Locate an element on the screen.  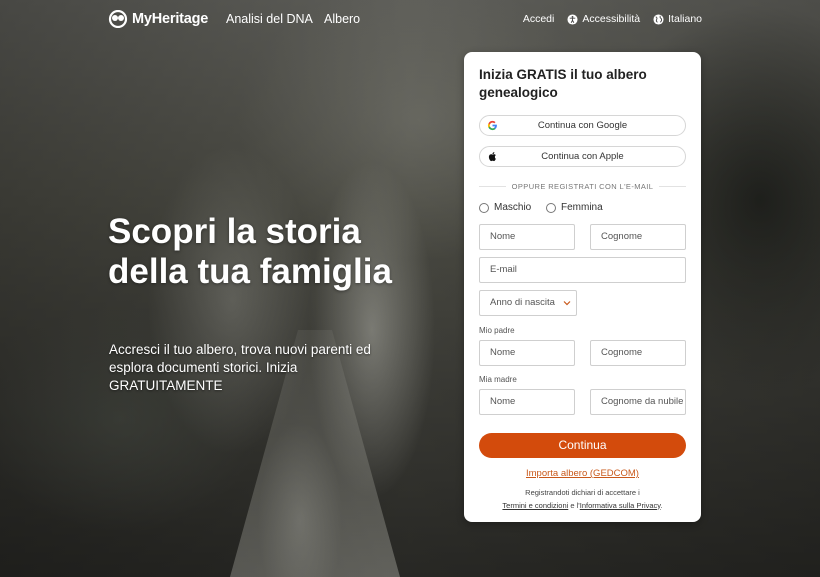
login-link: Accedi is located at coordinates (539, 19).